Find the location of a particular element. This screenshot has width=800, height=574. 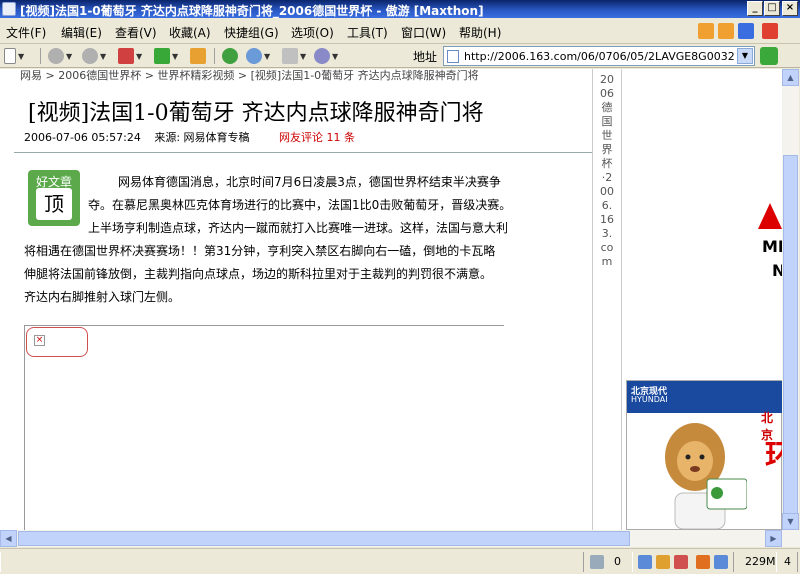

comments-label: 网友评论 is located at coordinates (301, 137).